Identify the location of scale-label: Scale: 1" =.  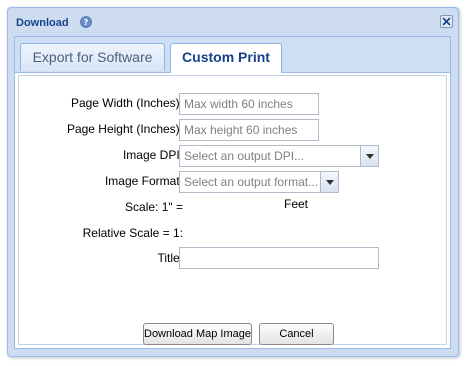
(154, 207).